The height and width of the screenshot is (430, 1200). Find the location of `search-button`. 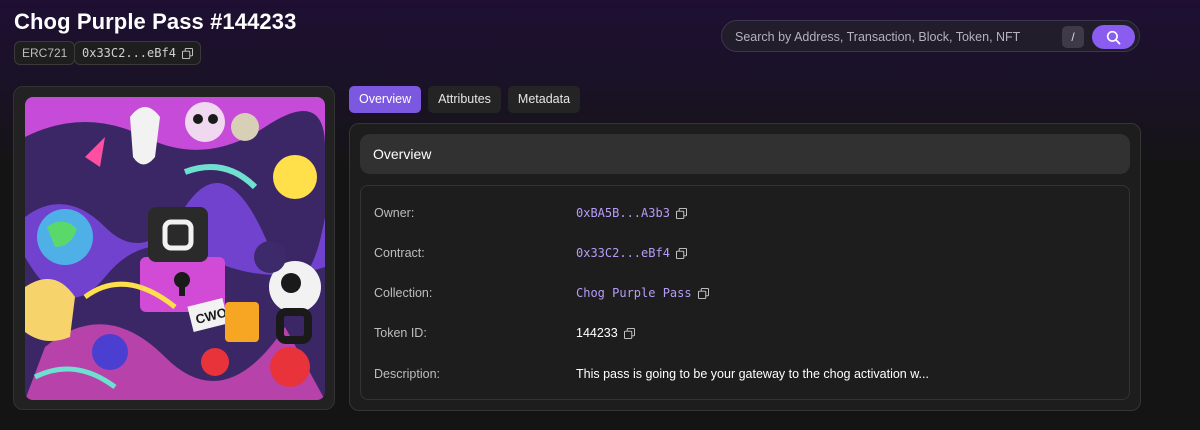

search-button is located at coordinates (1113, 37).